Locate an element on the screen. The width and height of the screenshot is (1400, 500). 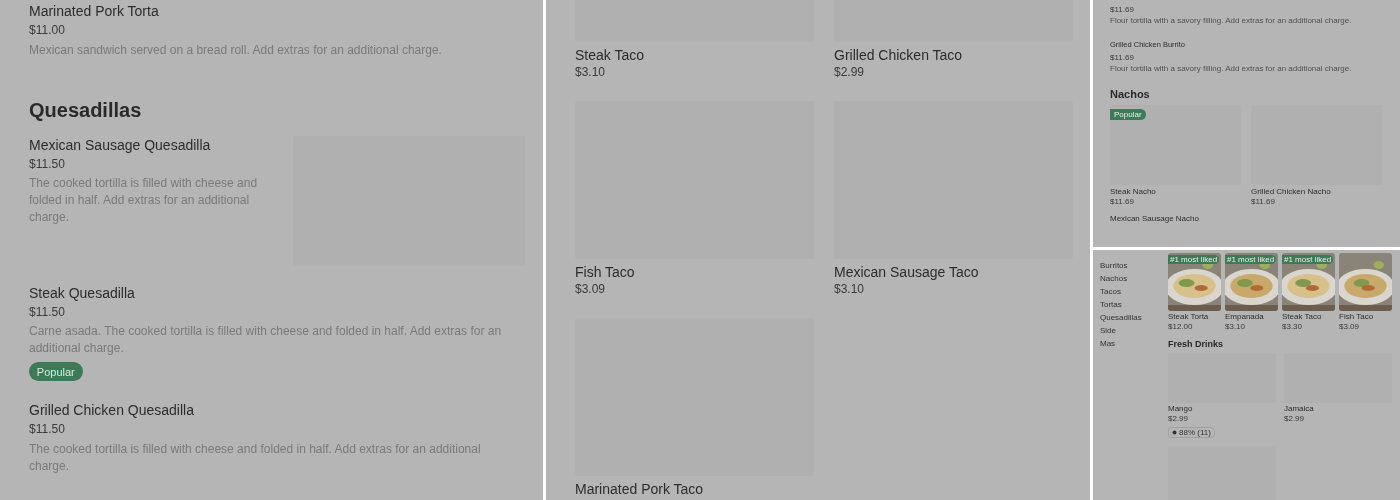
item-name: Mexican Sausage Quesadilla is located at coordinates (120, 144).